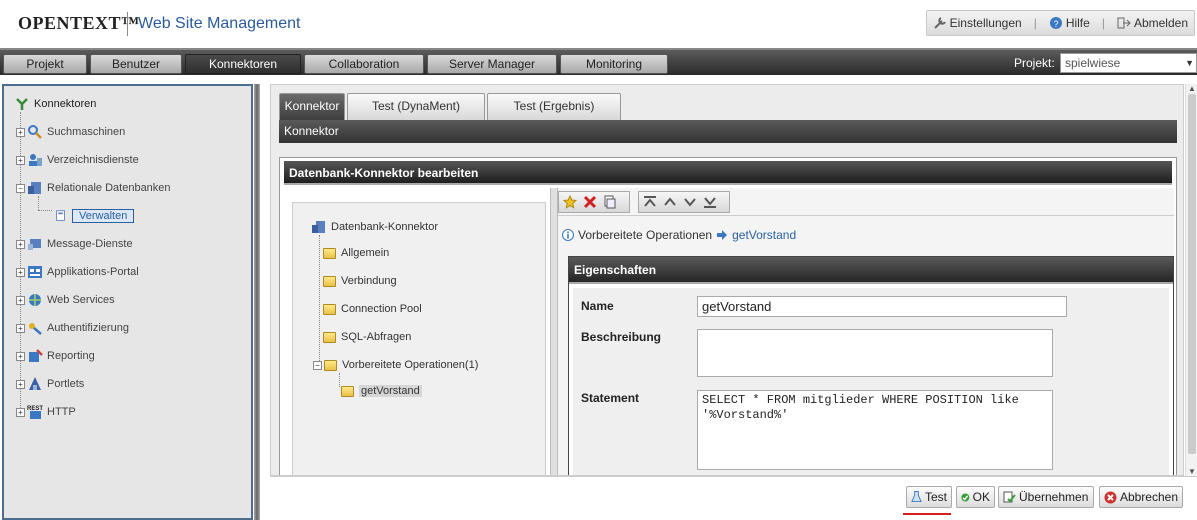 Image resolution: width=1197 pixels, height=520 pixels. I want to click on sidebar-item-label: Applikations-Portal, so click(93, 272).